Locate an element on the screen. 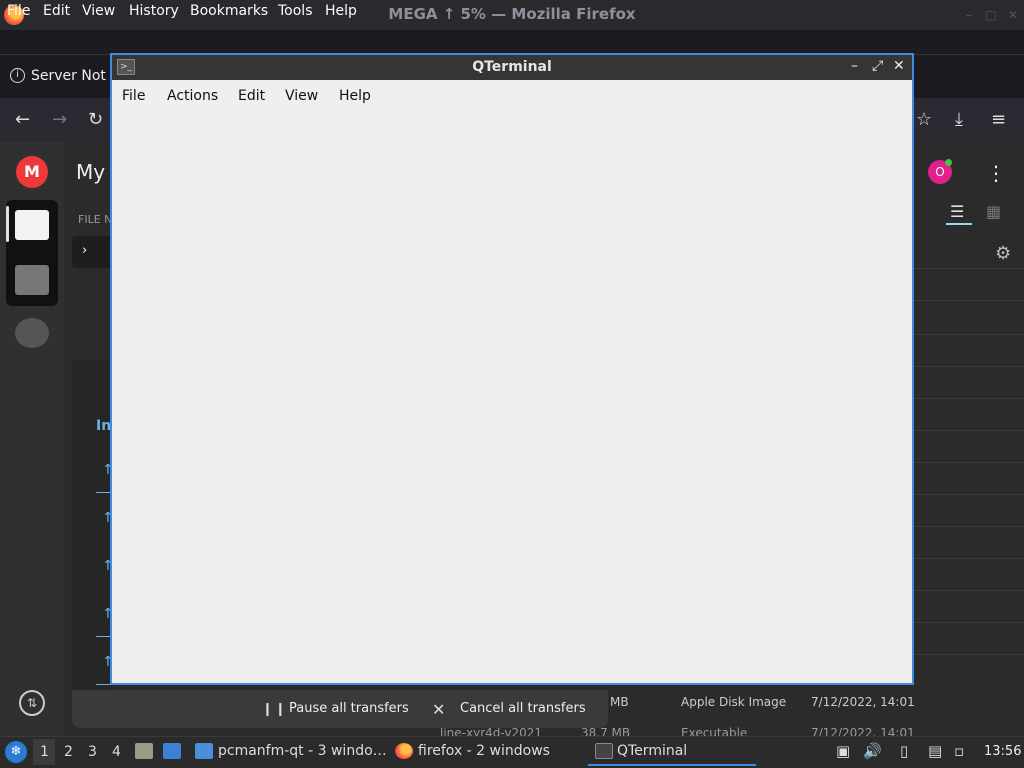 The height and width of the screenshot is (768, 1024). terminal-icon is located at coordinates (604, 751).